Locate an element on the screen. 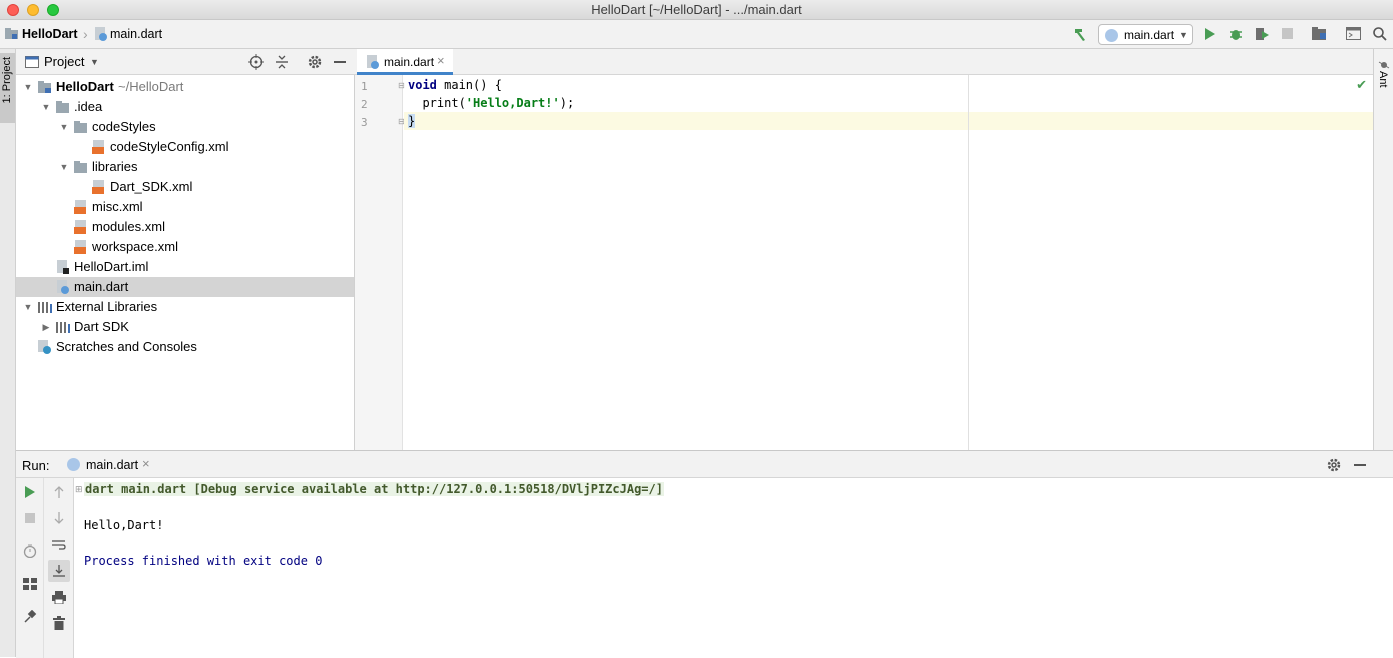  window-title: HelloDart [~/HelloDart] - .../main.dart is located at coordinates (696, 9).